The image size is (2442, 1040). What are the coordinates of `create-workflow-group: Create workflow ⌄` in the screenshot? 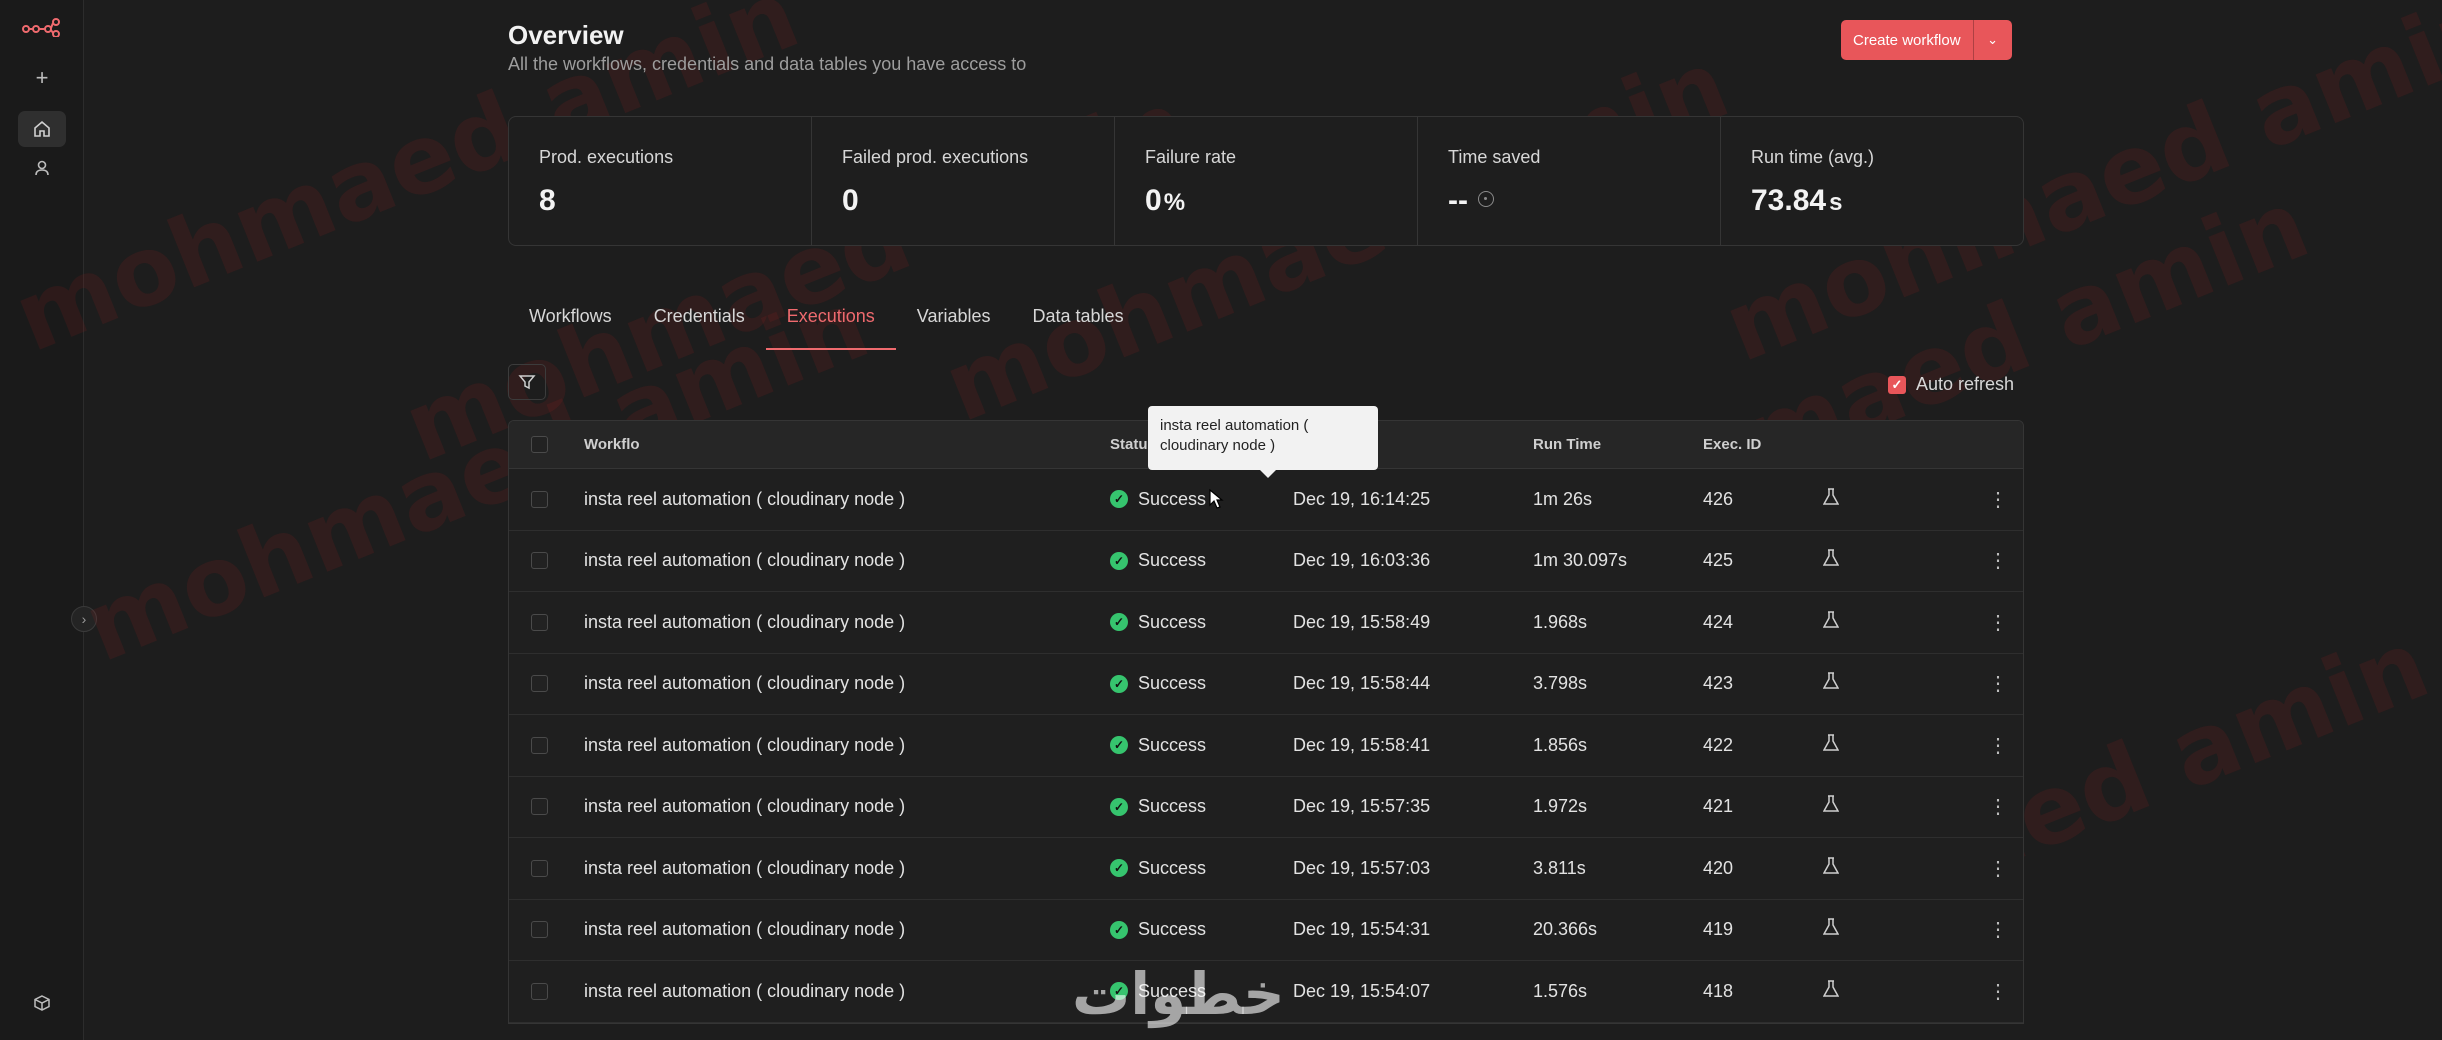 It's located at (1926, 40).